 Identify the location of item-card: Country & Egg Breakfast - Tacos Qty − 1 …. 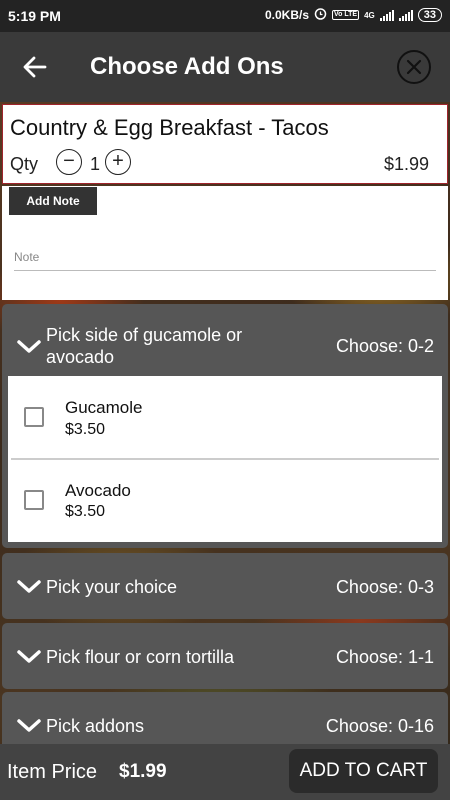
(225, 144).